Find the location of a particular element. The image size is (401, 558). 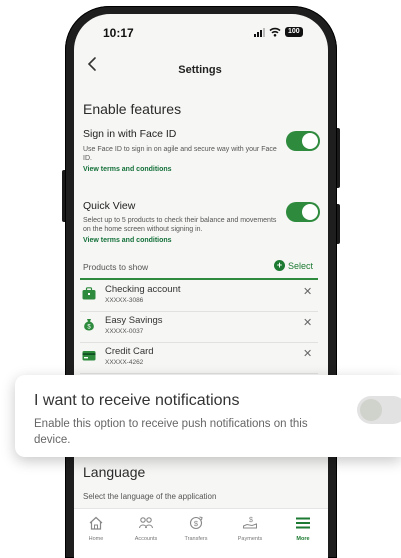

section-title-language: Language is located at coordinates (114, 472).